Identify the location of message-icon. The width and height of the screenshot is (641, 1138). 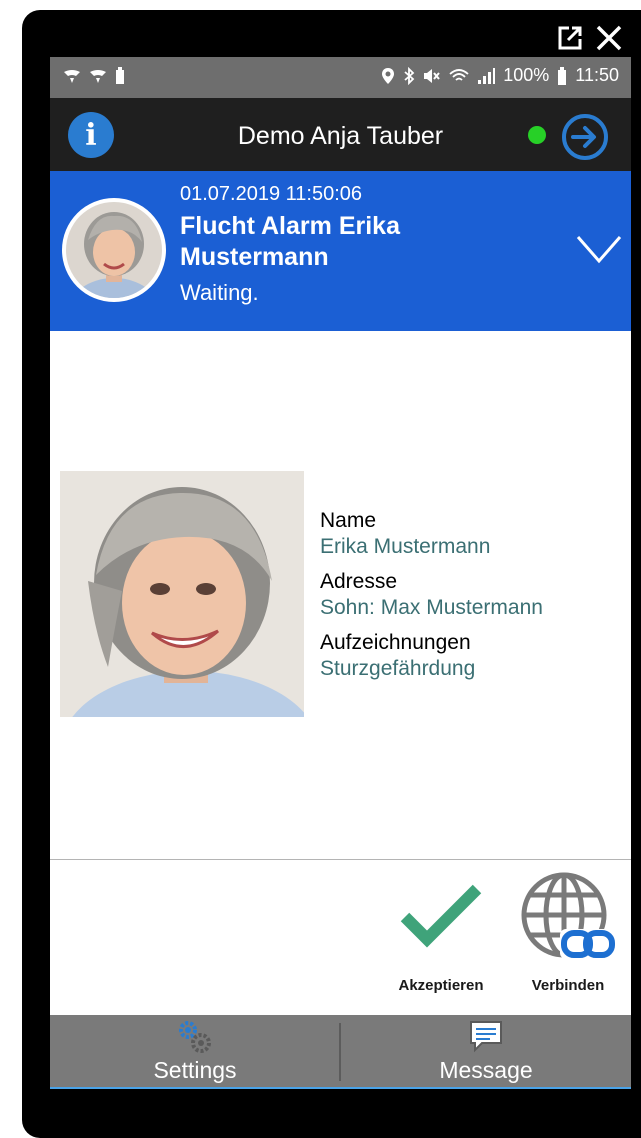
(486, 1037).